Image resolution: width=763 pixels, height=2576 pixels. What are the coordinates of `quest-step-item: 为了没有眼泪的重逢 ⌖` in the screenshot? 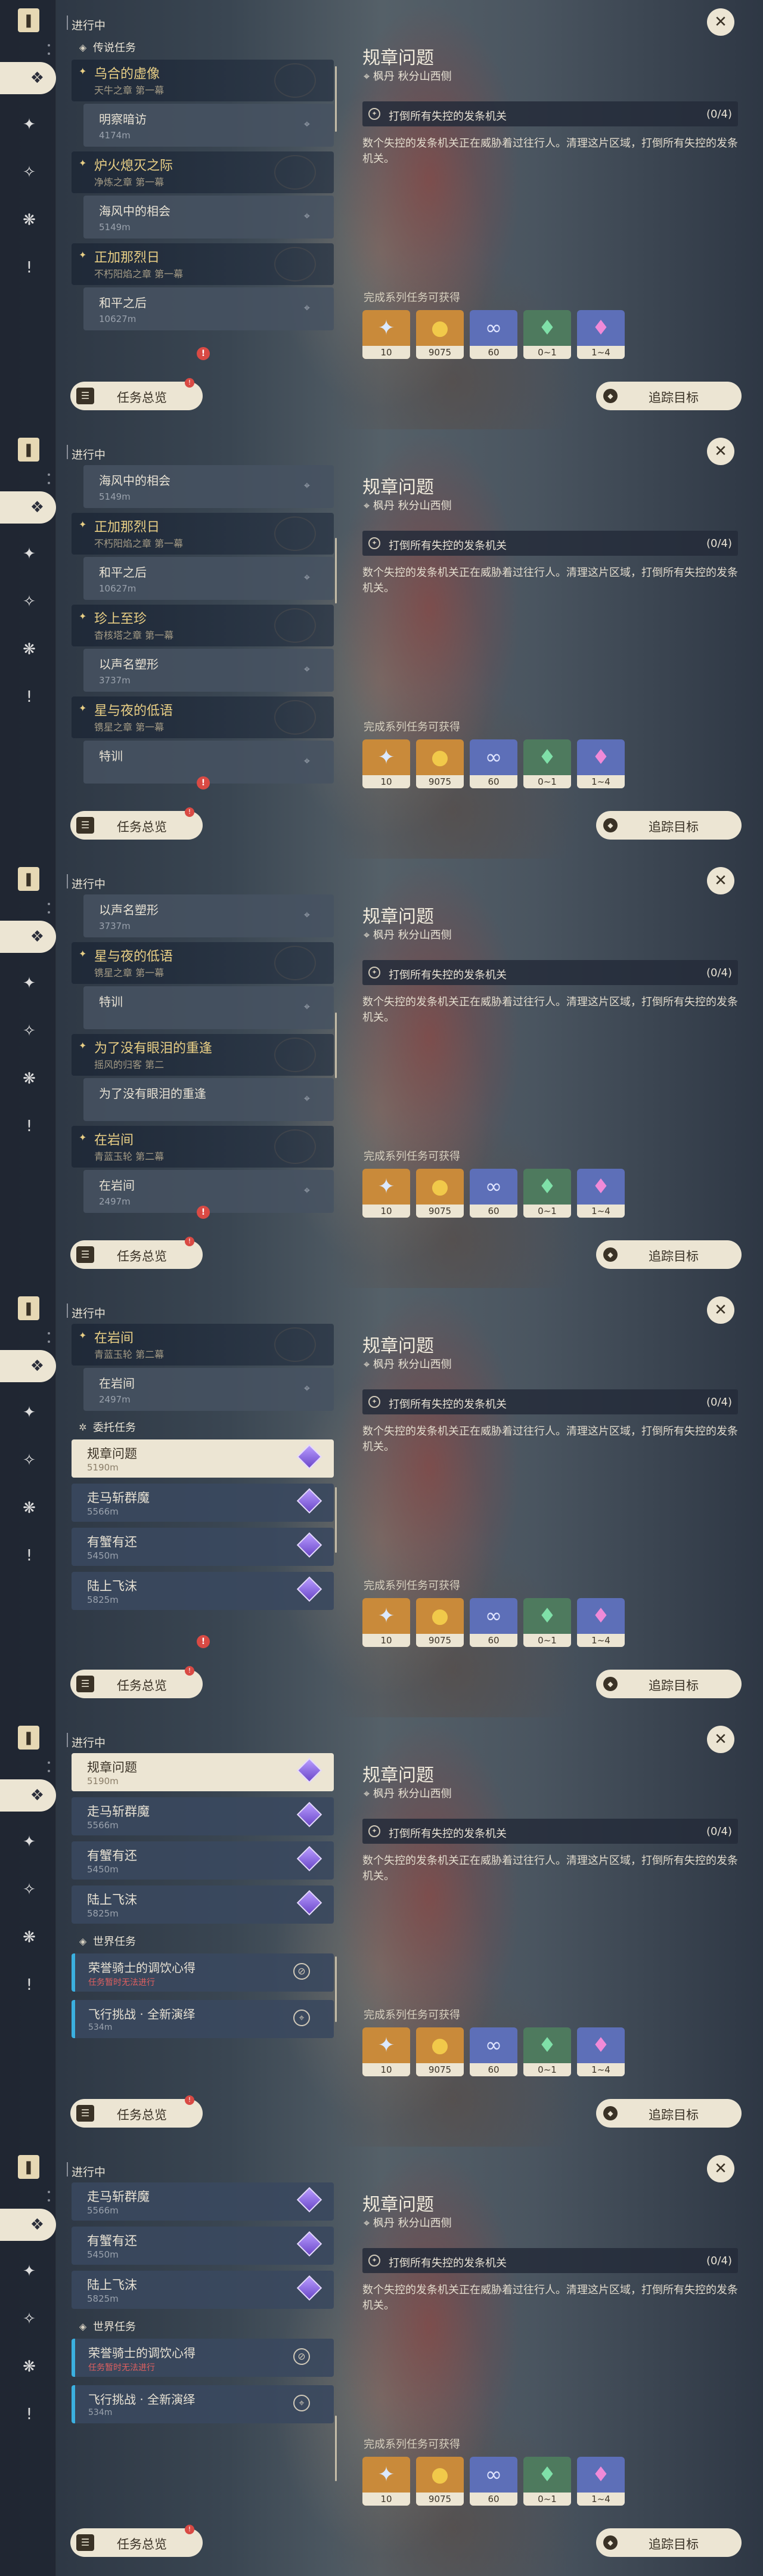 It's located at (208, 1099).